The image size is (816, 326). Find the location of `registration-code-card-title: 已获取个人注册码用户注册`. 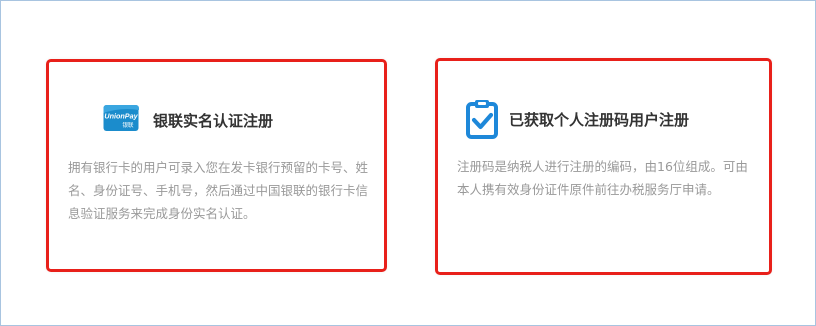

registration-code-card-title: 已获取个人注册码用户注册 is located at coordinates (599, 120).